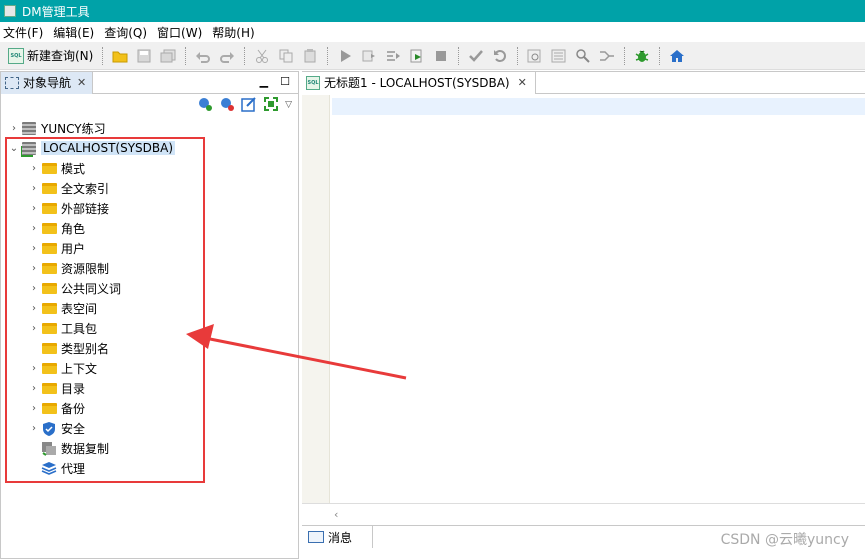 The width and height of the screenshot is (865, 559). I want to click on chevron-down-icon: ⌄, so click(14, 148).